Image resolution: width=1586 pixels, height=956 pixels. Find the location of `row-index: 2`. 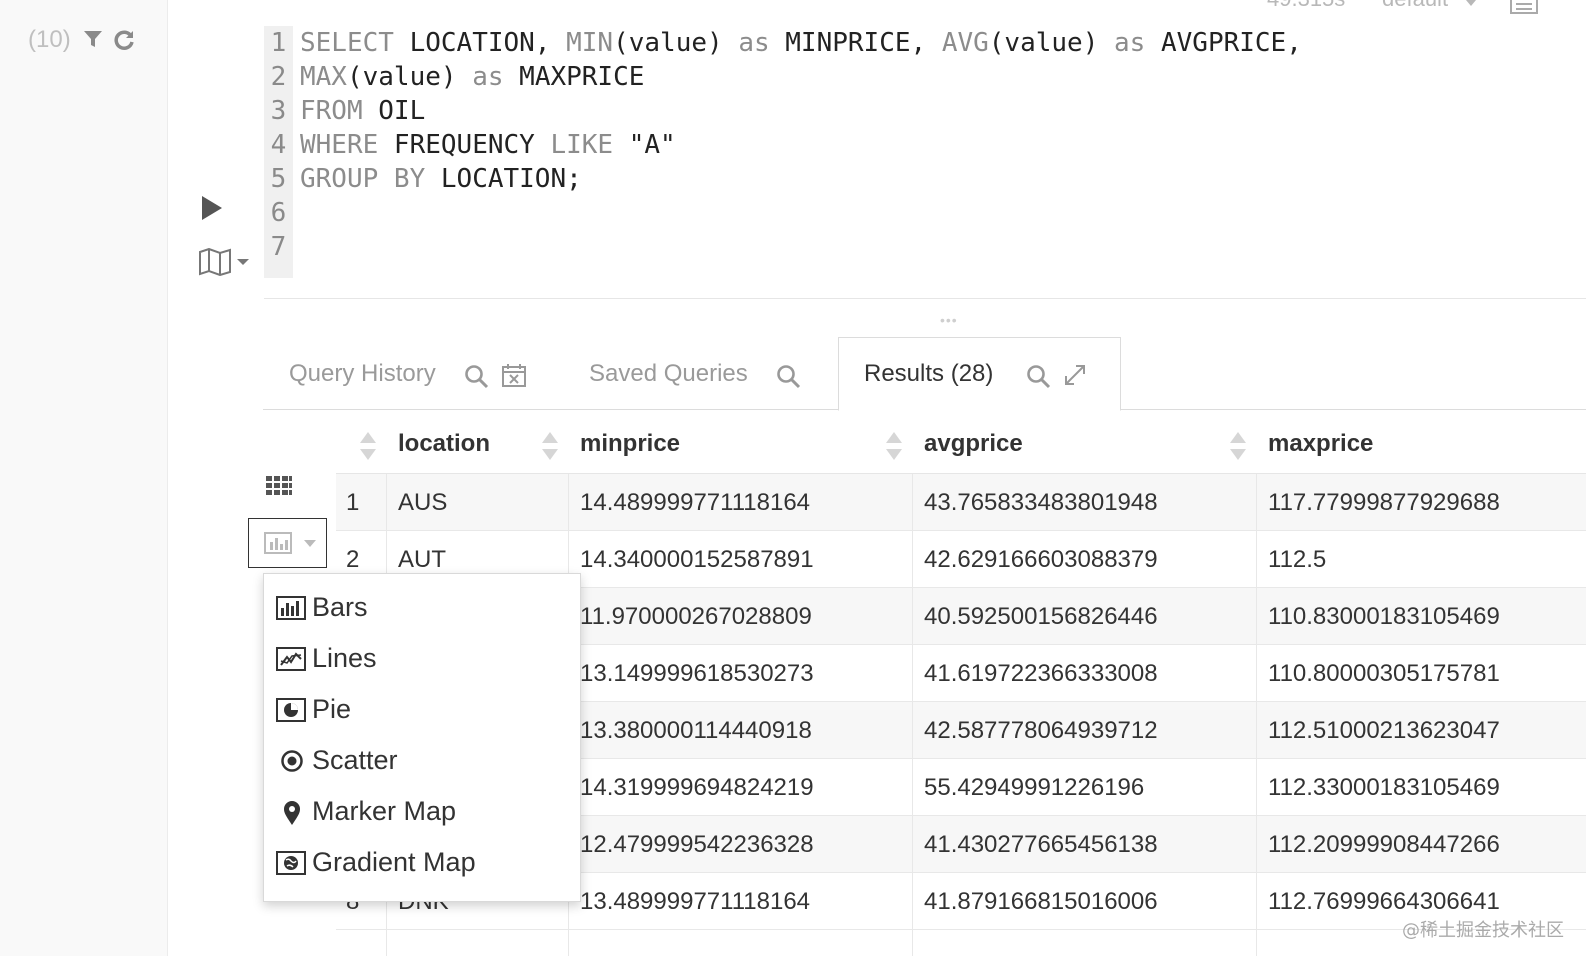

row-index: 2 is located at coordinates (353, 559).